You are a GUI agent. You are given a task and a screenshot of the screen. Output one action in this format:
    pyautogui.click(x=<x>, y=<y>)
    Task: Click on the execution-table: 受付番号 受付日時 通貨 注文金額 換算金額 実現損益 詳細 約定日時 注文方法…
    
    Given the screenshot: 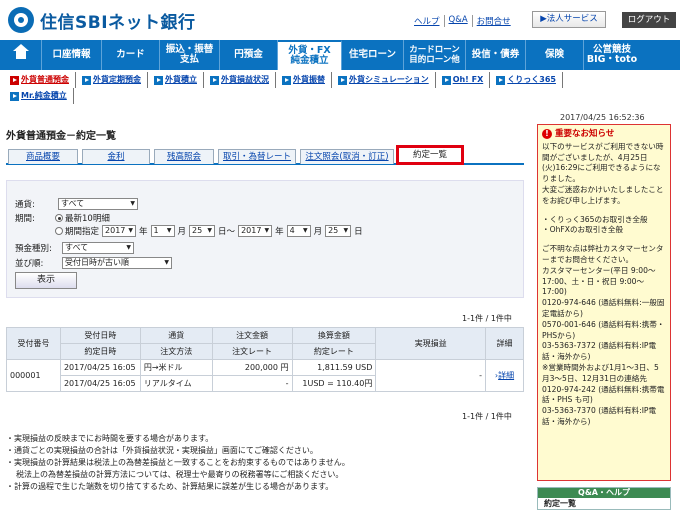 What is the action you would take?
    pyautogui.click(x=265, y=359)
    